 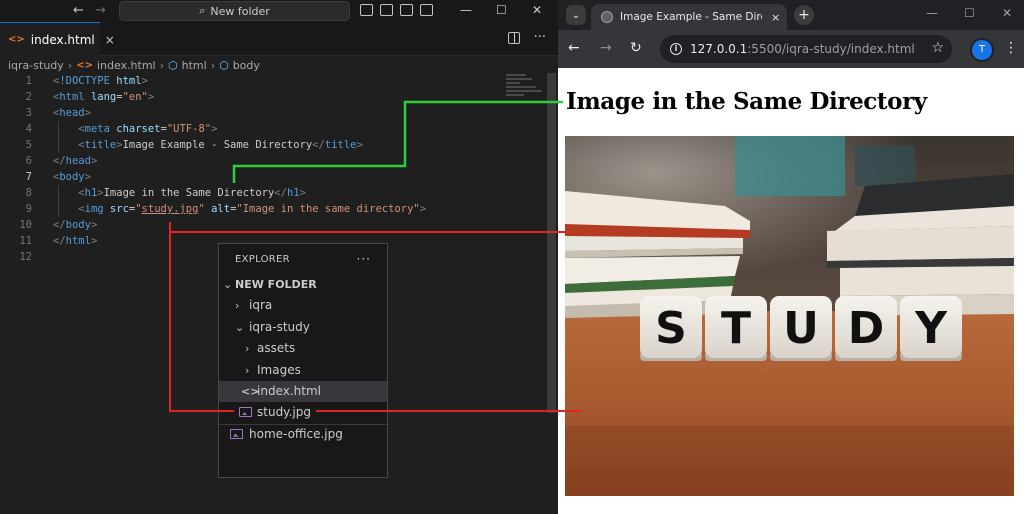 What do you see at coordinates (303, 305) in the screenshot?
I see `explorer-item: › iqra` at bounding box center [303, 305].